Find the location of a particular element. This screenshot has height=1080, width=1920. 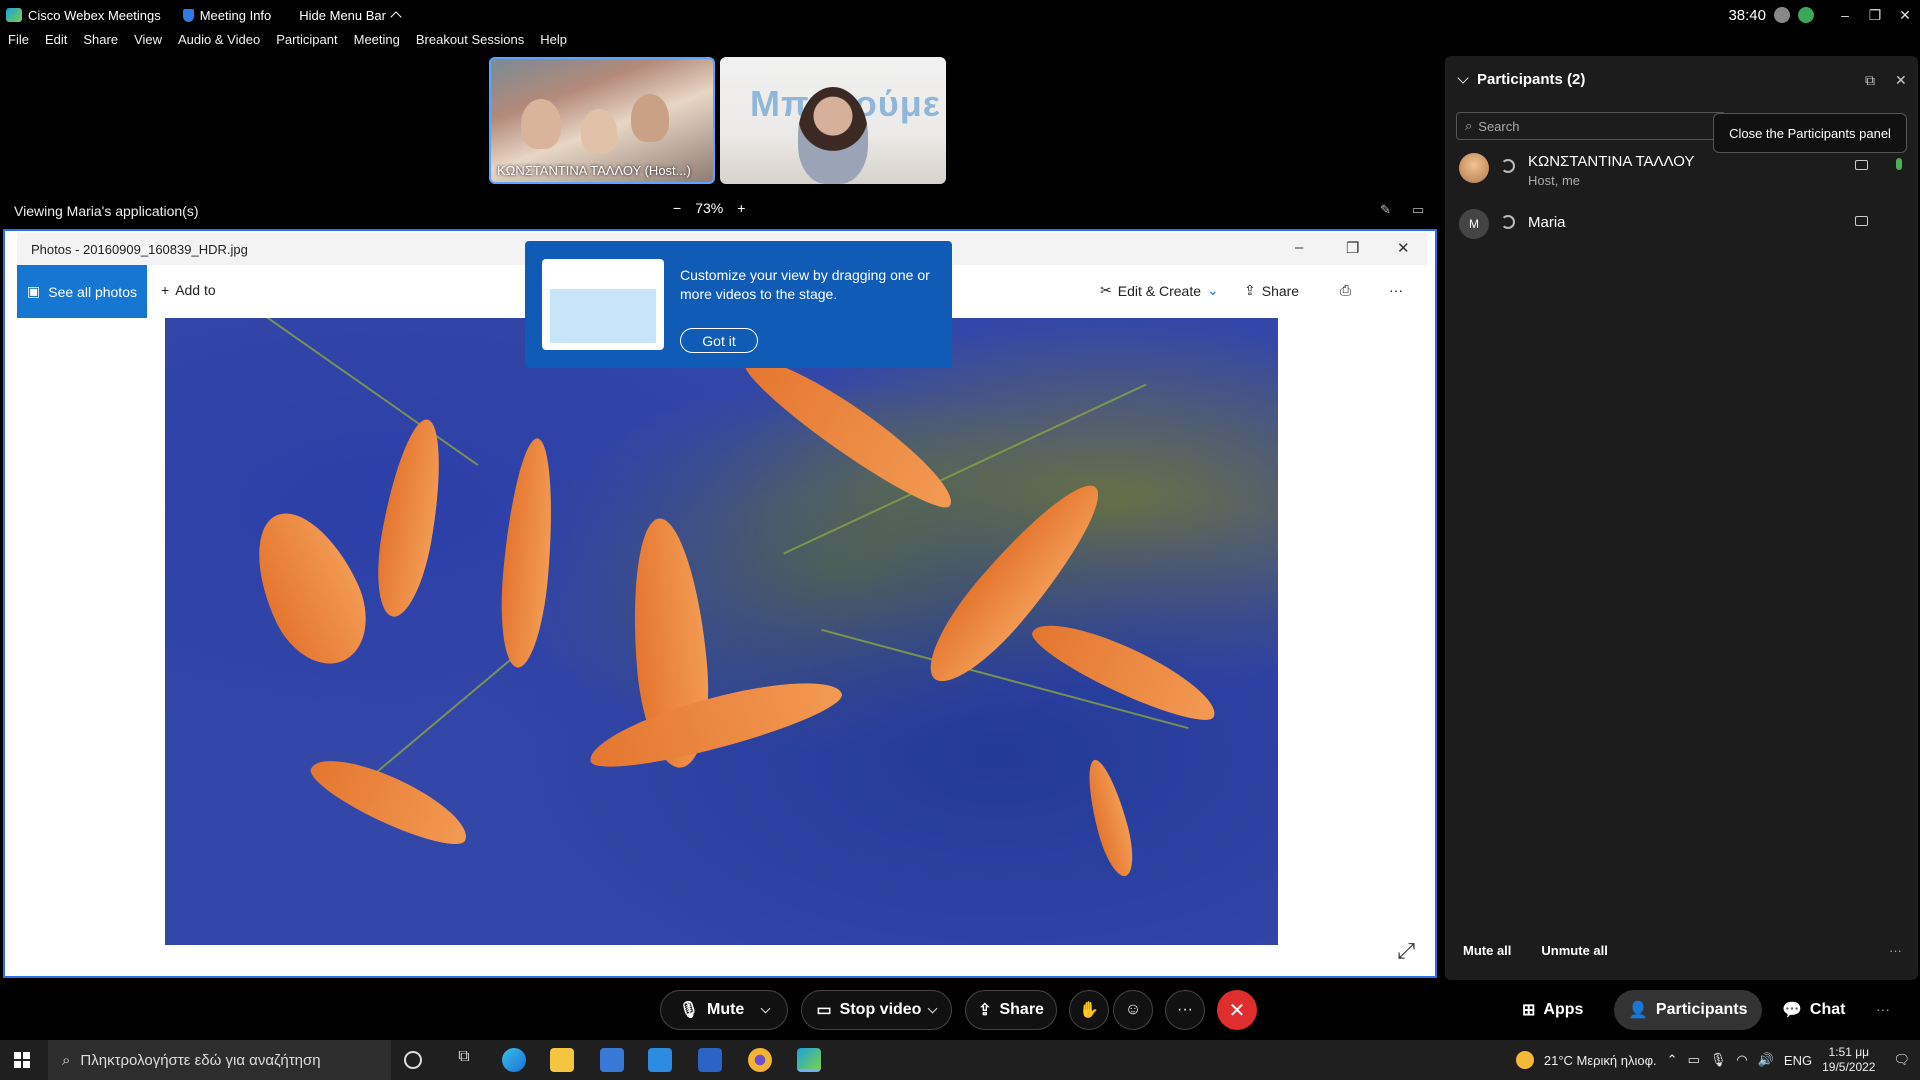

expand-icon: ⤢ is located at coordinates (1406, 951).